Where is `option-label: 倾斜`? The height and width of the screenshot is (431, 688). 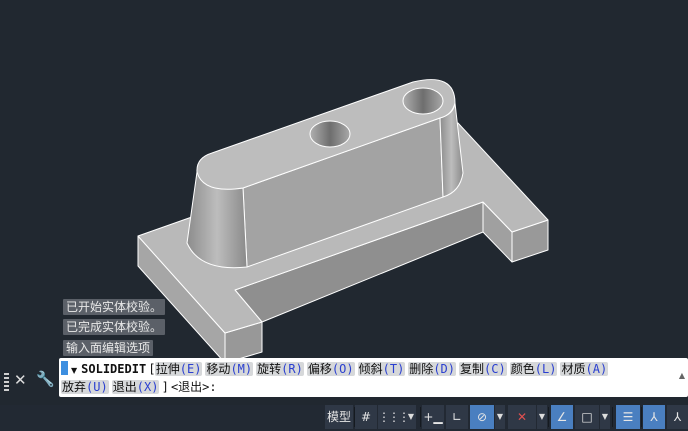 option-label: 倾斜 is located at coordinates (370, 369).